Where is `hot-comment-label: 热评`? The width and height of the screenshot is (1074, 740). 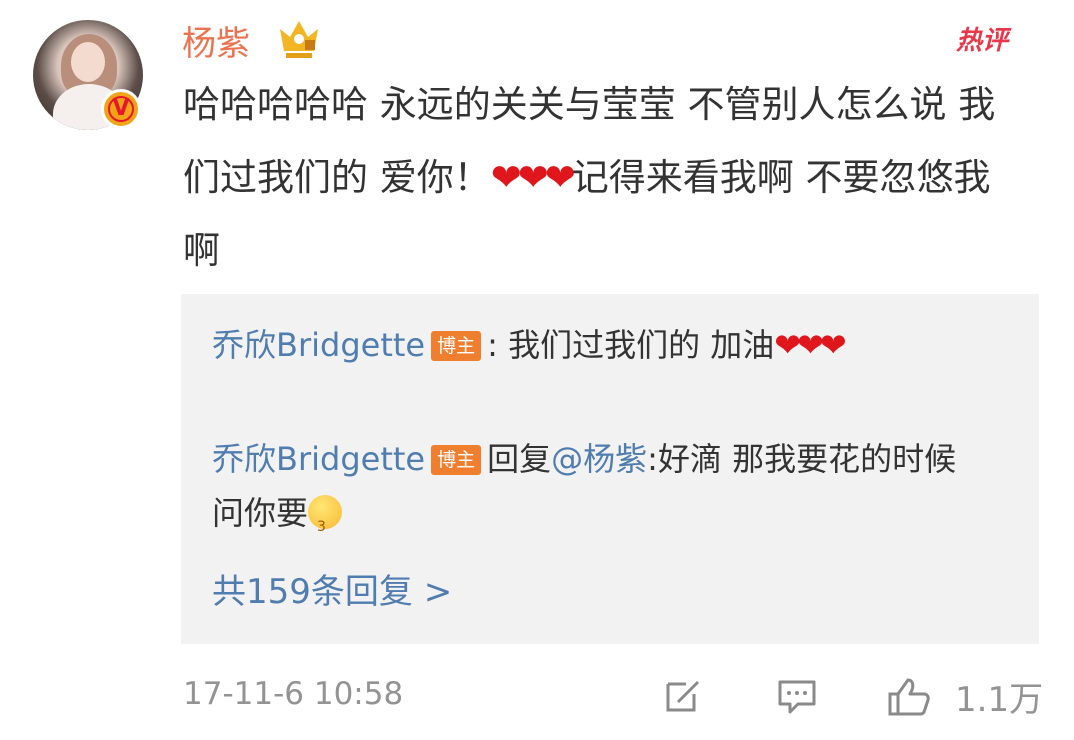 hot-comment-label: 热评 is located at coordinates (982, 41).